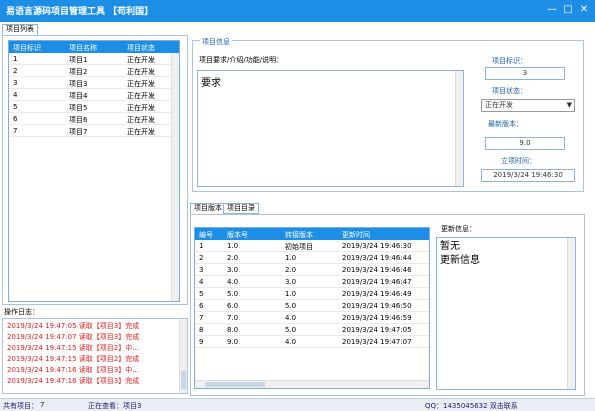  What do you see at coordinates (216, 42) in the screenshot?
I see `project-info-label: 项目信息` at bounding box center [216, 42].